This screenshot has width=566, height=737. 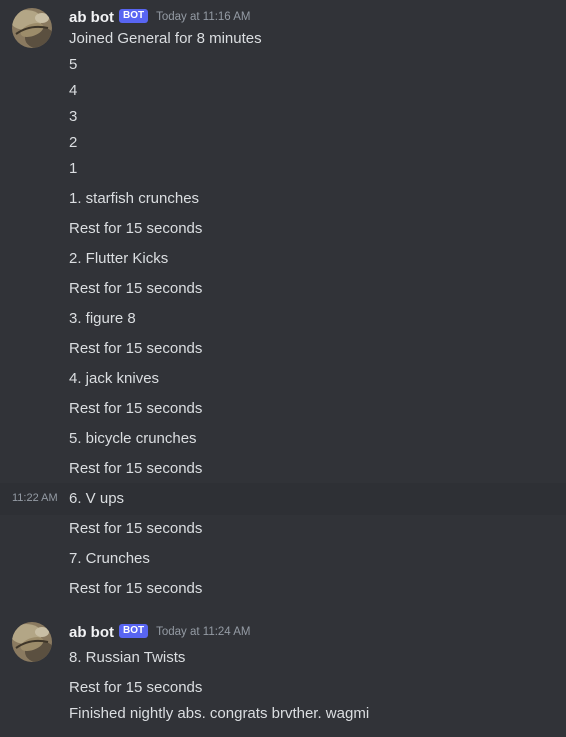 I want to click on message-header: ab bot BOT Today at 11:24 AM, so click(x=160, y=632).